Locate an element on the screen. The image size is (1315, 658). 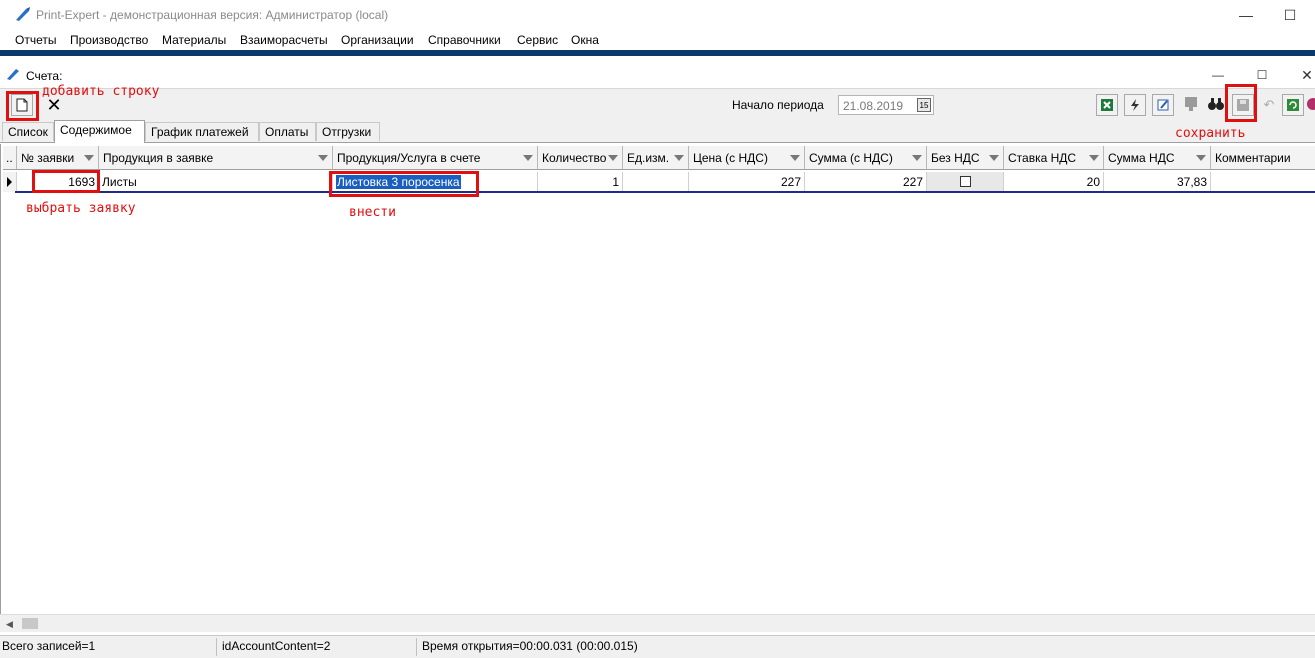
maximize-button: ☐ is located at coordinates (1290, 15).